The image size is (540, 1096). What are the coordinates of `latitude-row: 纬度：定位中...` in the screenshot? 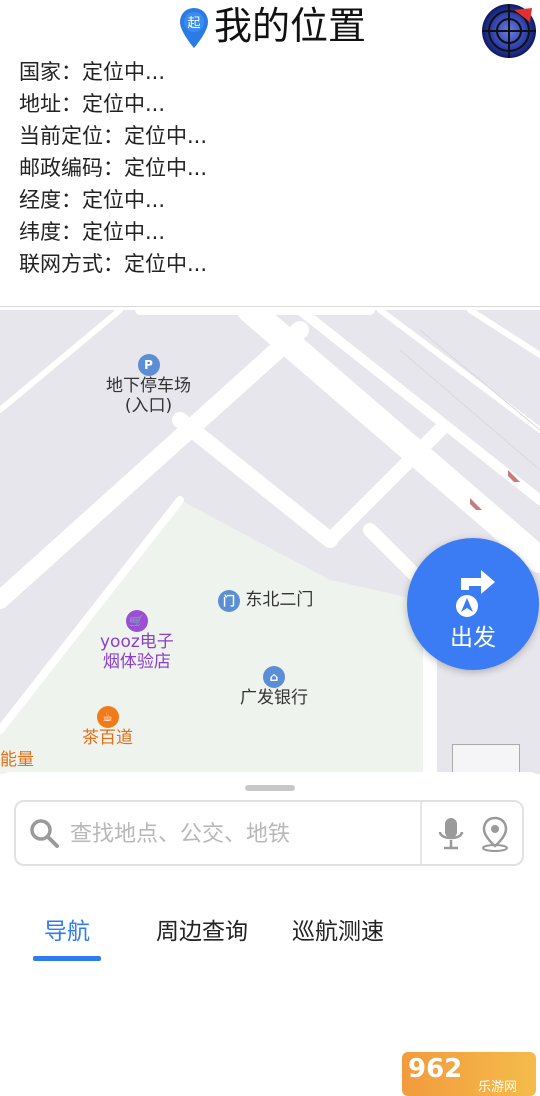 It's located at (92, 232).